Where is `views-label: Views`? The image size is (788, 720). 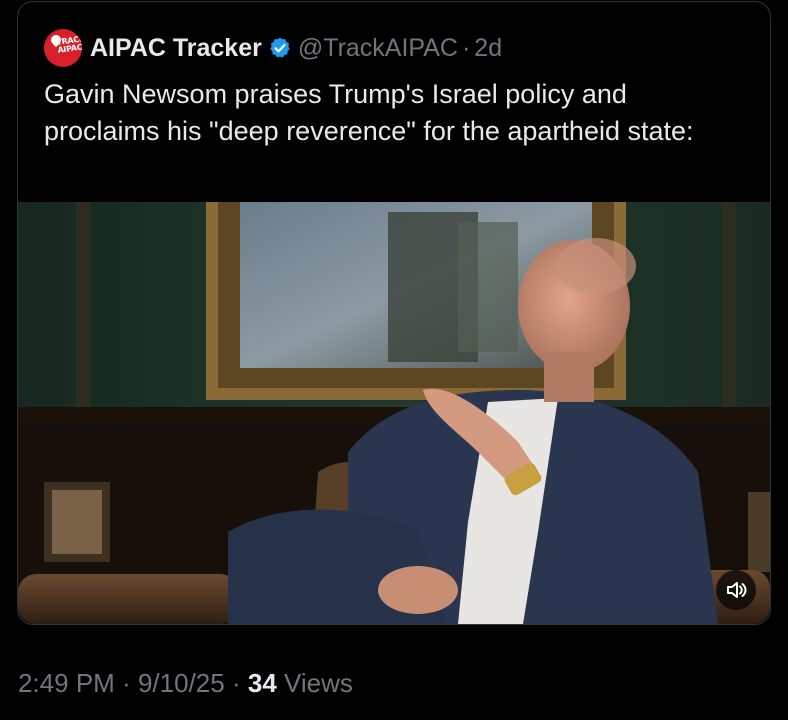
views-label: Views is located at coordinates (318, 683).